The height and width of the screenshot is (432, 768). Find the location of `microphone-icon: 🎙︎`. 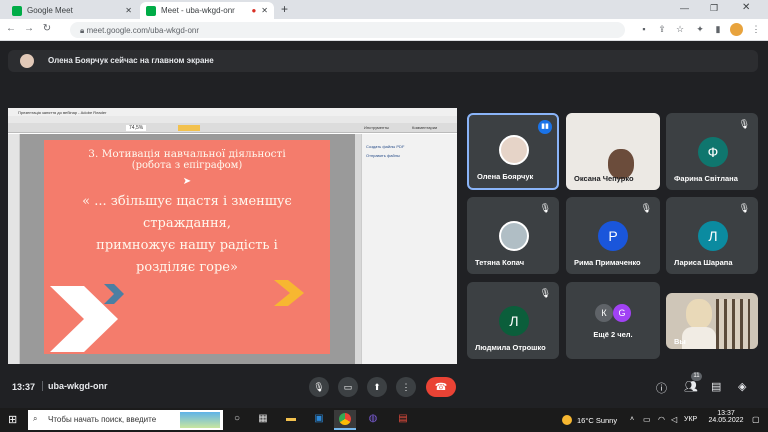

microphone-icon: 🎙︎ is located at coordinates (319, 386).